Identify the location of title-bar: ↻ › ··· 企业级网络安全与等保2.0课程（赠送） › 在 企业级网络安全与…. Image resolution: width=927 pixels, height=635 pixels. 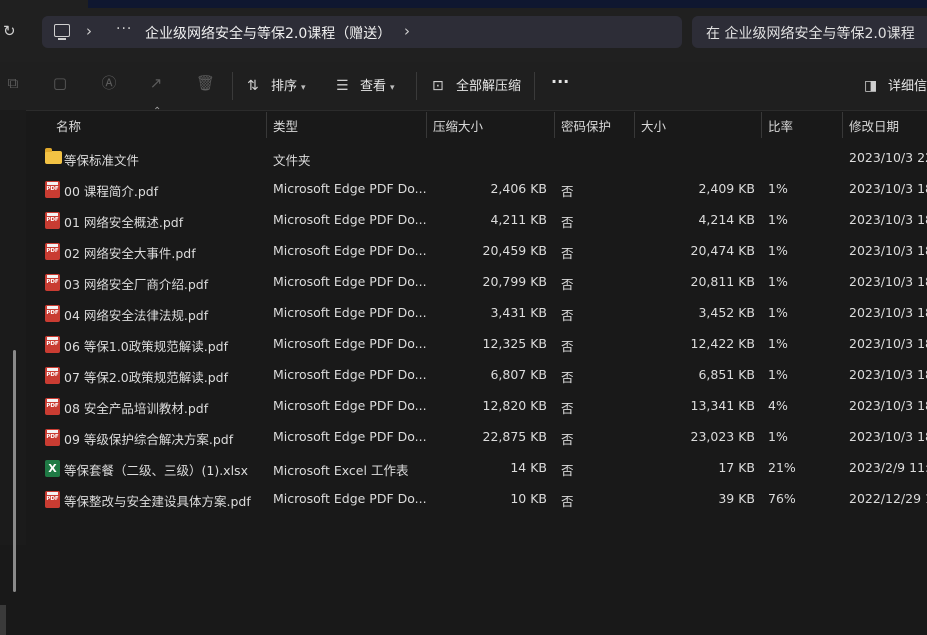
(463, 31).